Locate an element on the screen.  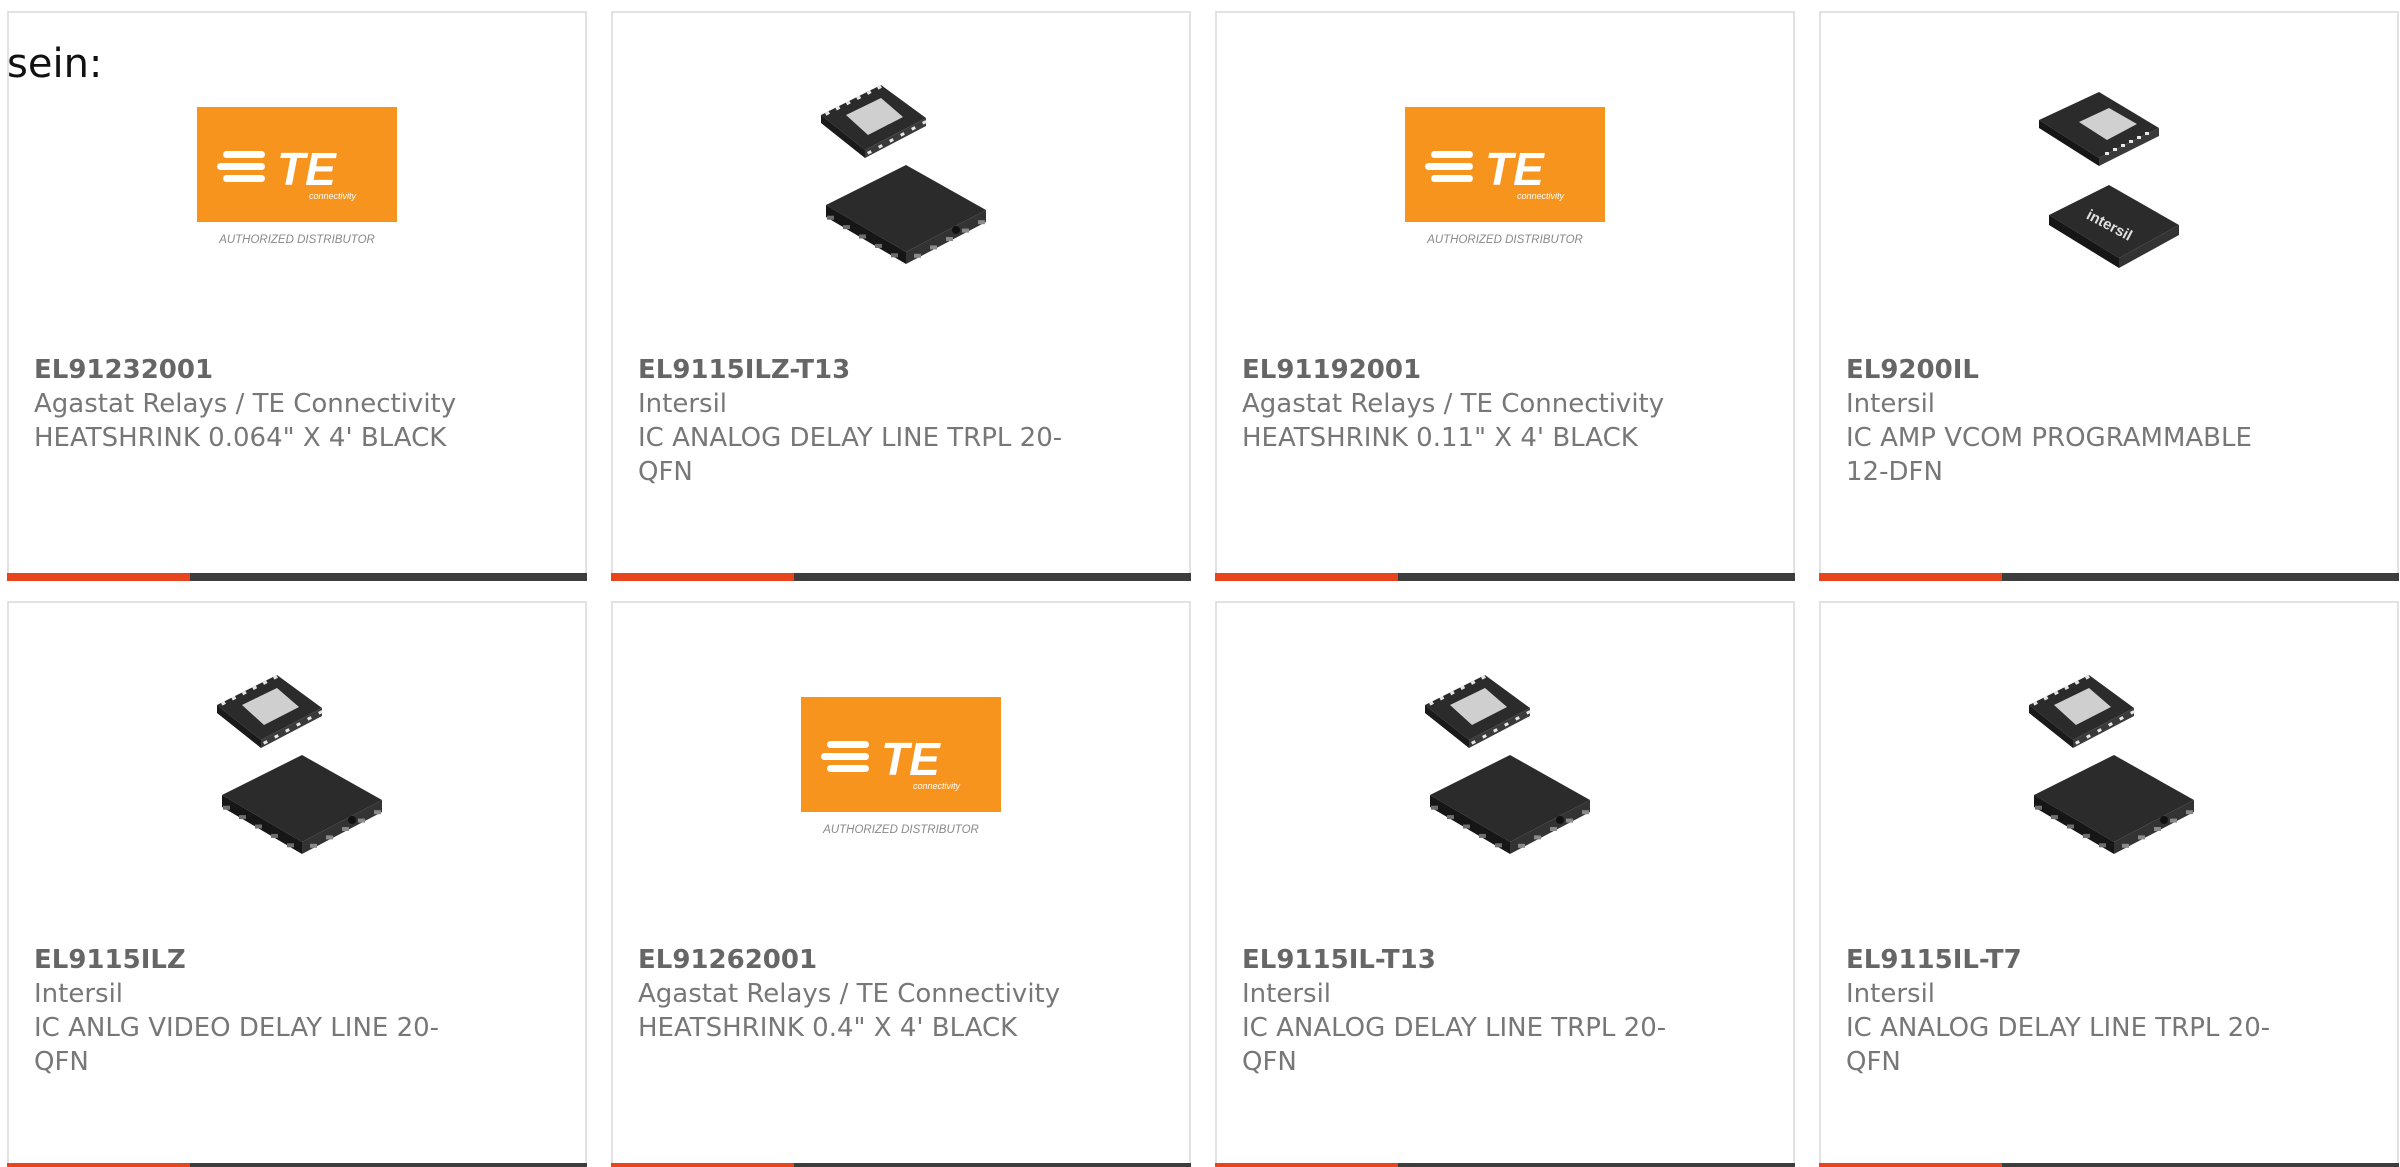
product-description: IC AMP VCOM PROGRAMMABLE 12-DFN is located at coordinates (2049, 455).